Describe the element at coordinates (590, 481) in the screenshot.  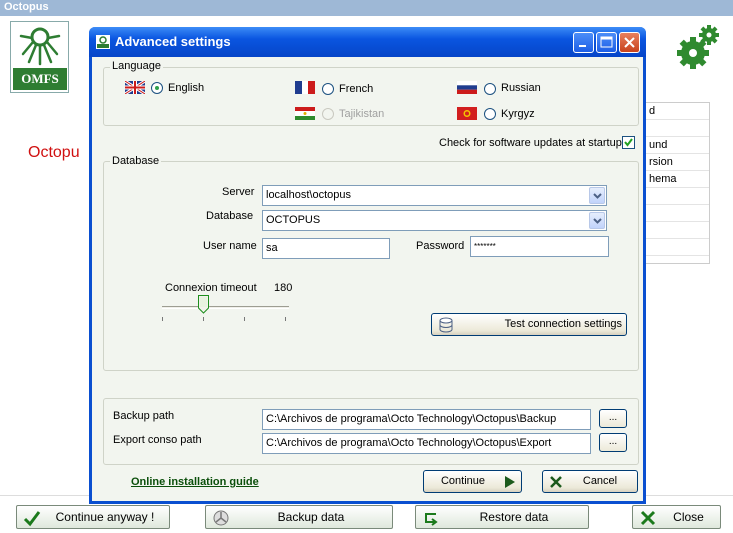
I see `cancel-button: Cancel` at that location.